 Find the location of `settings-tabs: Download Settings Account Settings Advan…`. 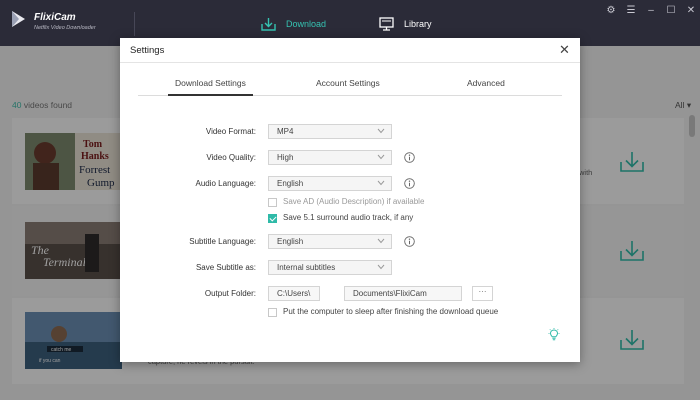

settings-tabs: Download Settings Account Settings Advan… is located at coordinates (350, 87).